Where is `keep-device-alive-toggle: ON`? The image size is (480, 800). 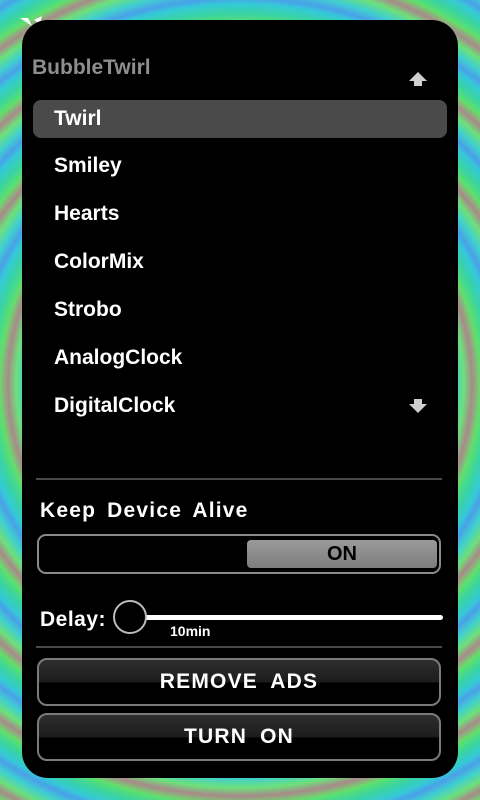
keep-device-alive-toggle: ON is located at coordinates (239, 554).